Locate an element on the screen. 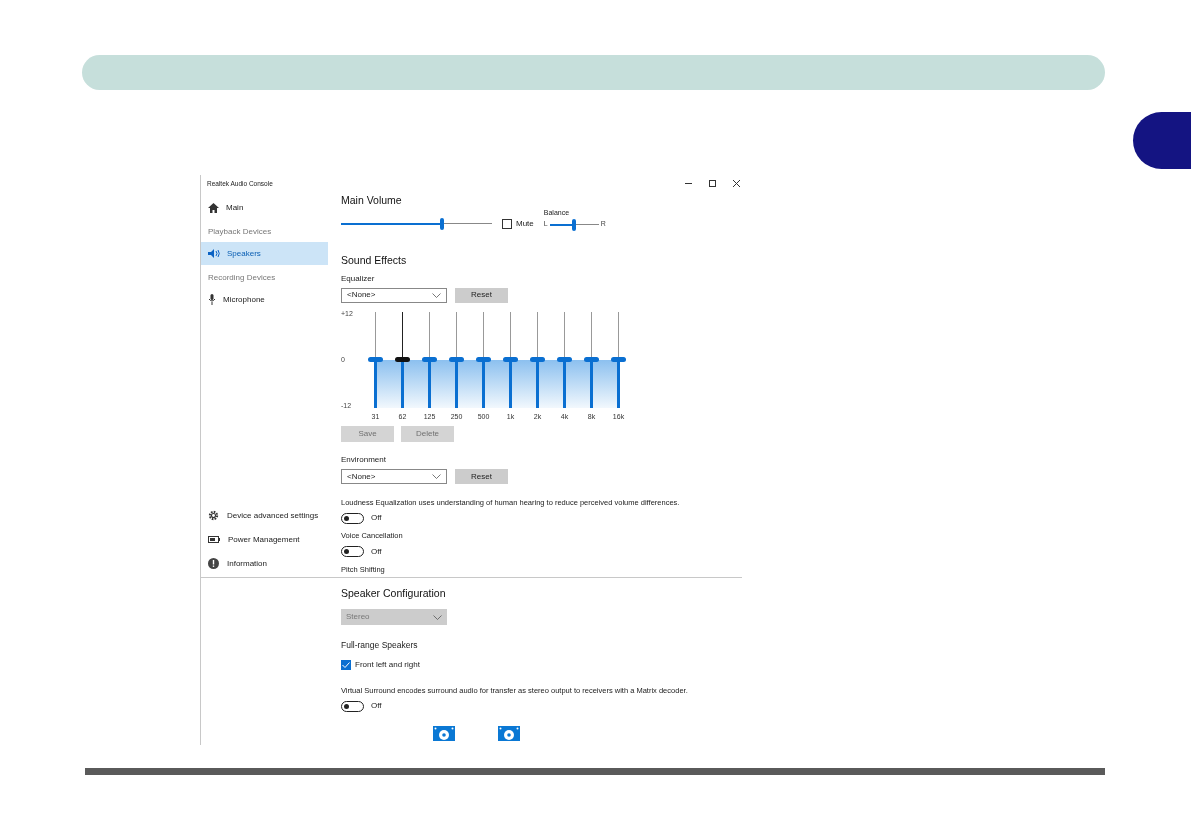  info-icon is located at coordinates (213, 563).